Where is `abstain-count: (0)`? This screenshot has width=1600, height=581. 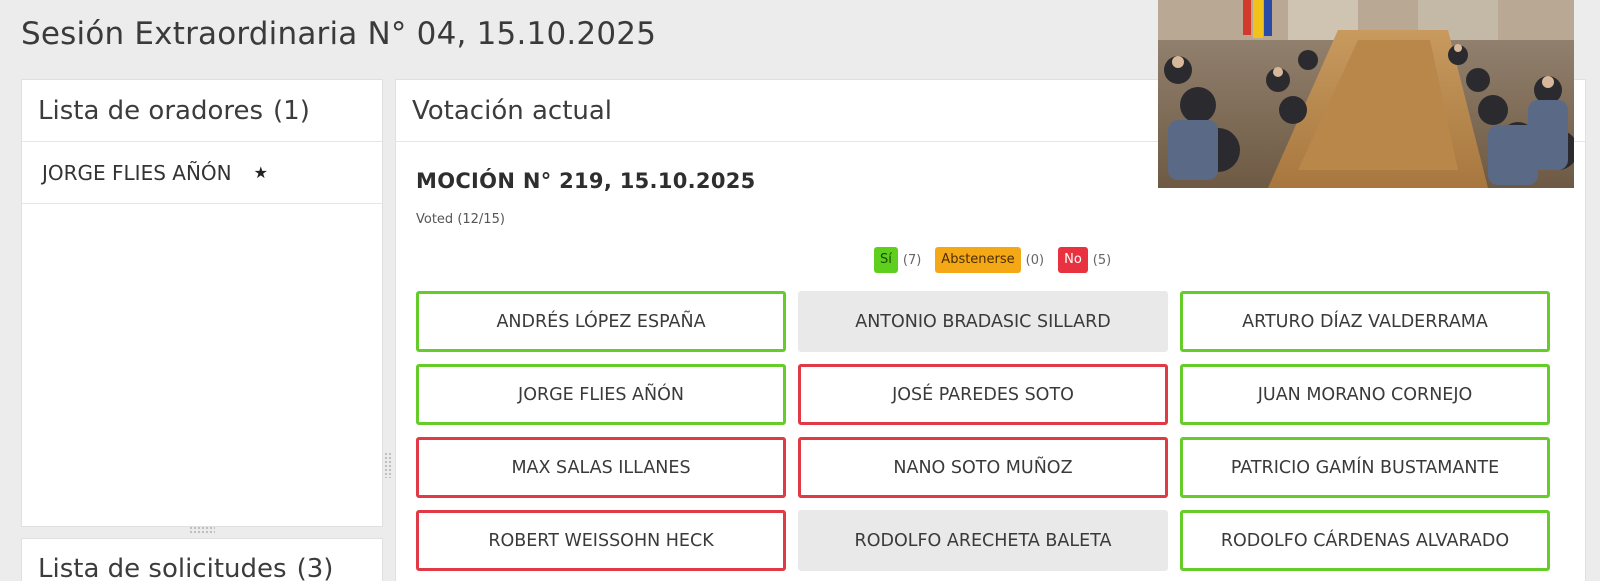
abstain-count: (0) is located at coordinates (1035, 260).